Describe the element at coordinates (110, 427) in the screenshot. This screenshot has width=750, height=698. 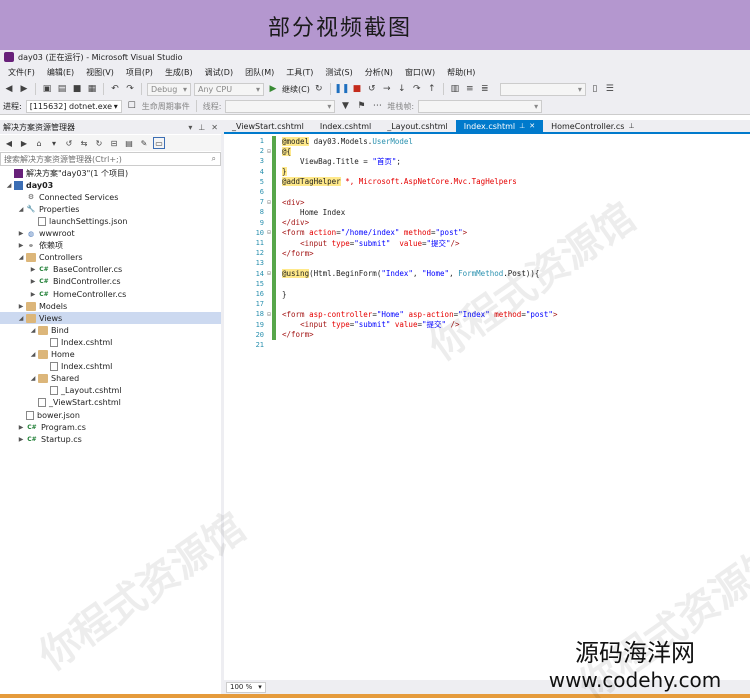
I see `tree-item: ▶ C# Program.cs` at that location.